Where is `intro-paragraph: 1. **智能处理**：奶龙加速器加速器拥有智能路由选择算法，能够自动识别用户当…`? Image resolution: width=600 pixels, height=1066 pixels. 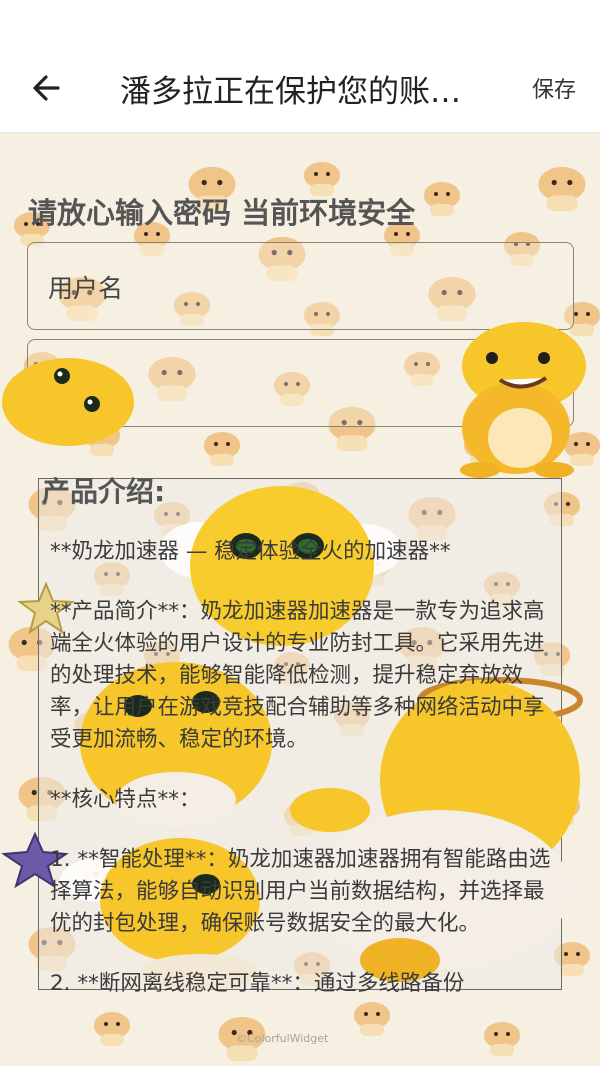
intro-paragraph: 1. **智能处理**：奶龙加速器加速器拥有智能路由选择算法，能够自动识别用户当… is located at coordinates (300, 891).